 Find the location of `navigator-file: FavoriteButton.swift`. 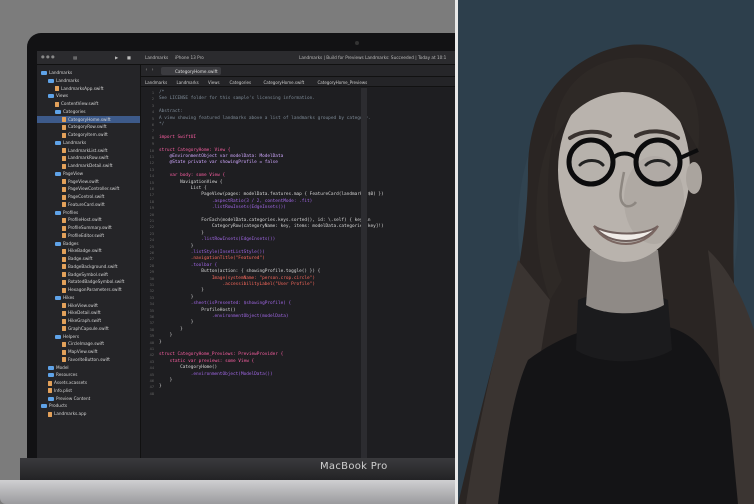

navigator-file: FavoriteButton.swift is located at coordinates (88, 360).